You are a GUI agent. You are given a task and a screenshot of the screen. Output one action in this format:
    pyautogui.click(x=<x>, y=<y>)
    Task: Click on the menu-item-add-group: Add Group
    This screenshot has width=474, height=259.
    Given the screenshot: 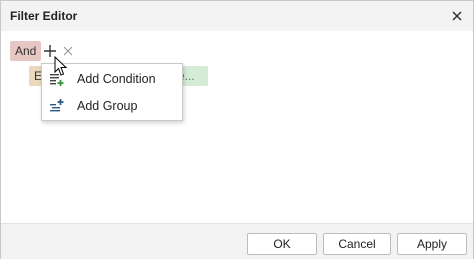 What is the action you would take?
    pyautogui.click(x=112, y=106)
    